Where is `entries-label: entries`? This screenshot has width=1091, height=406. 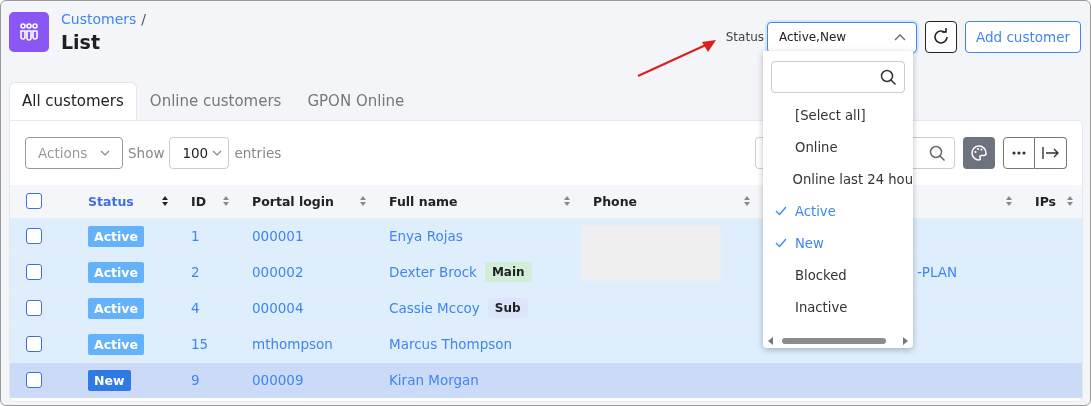
entries-label: entries is located at coordinates (258, 153).